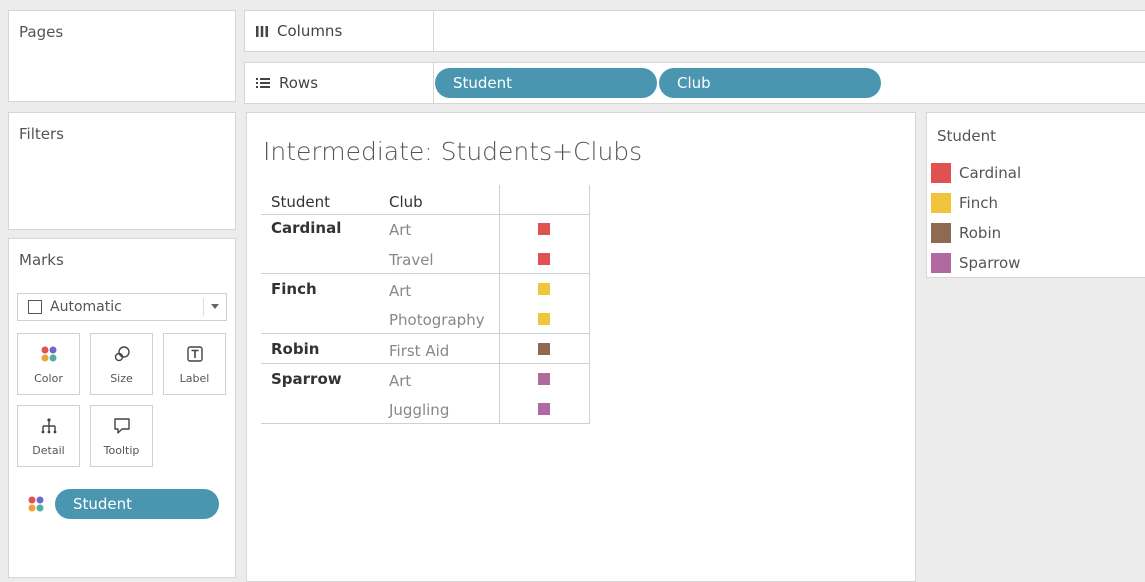 This screenshot has width=1145, height=582. Describe the element at coordinates (425, 423) in the screenshot. I see `table-bottom-divider` at that location.